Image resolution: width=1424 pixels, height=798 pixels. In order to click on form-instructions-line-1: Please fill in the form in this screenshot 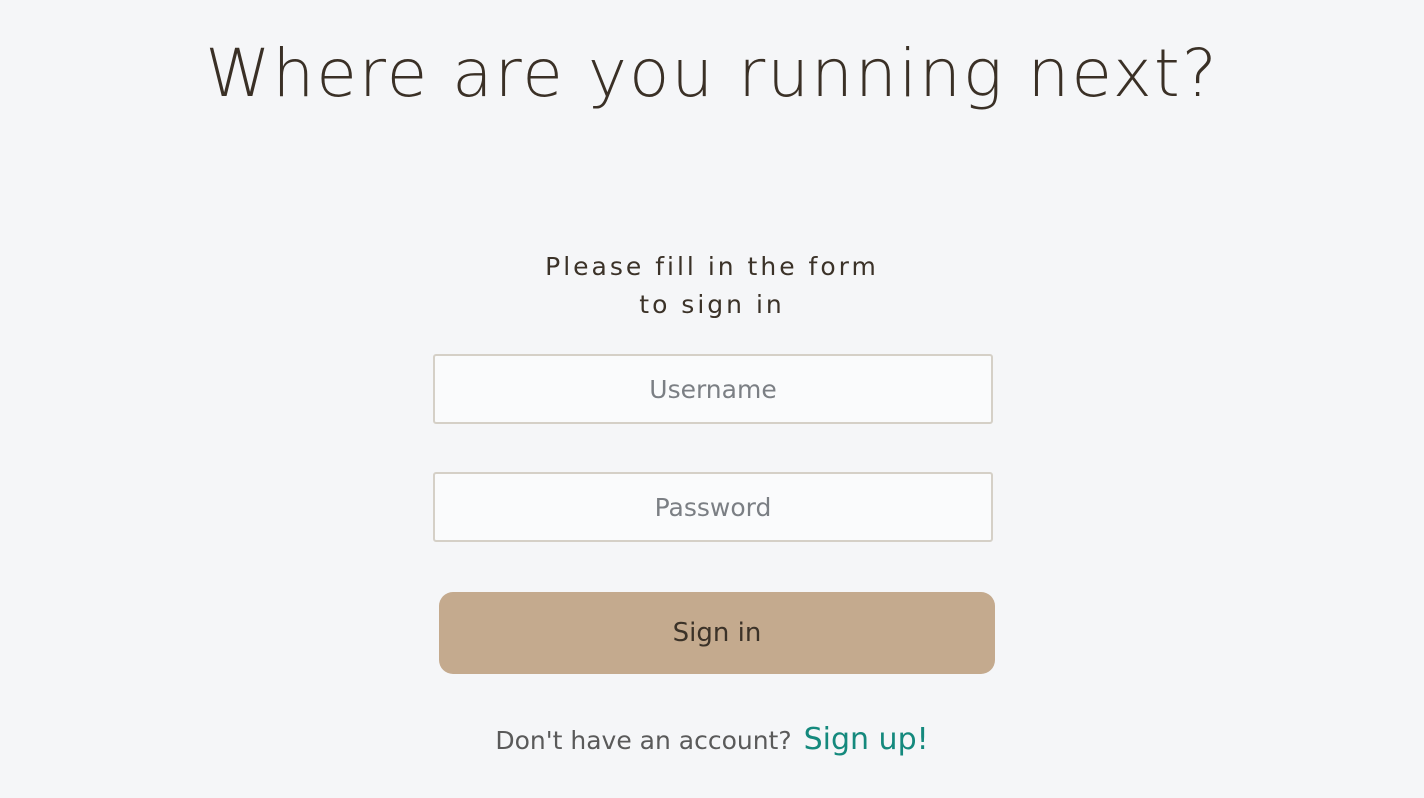, I will do `click(712, 266)`.